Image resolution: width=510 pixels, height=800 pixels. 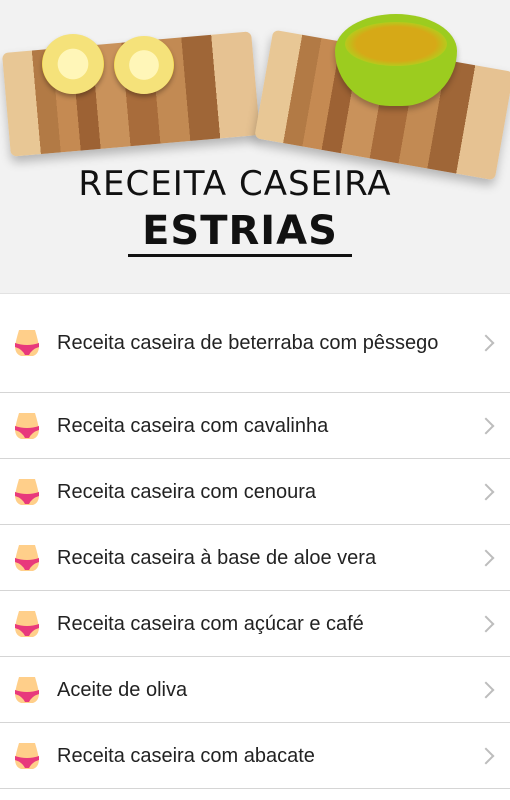 What do you see at coordinates (187, 491) in the screenshot?
I see `list-item-label: Receita caseira com cenoura` at bounding box center [187, 491].